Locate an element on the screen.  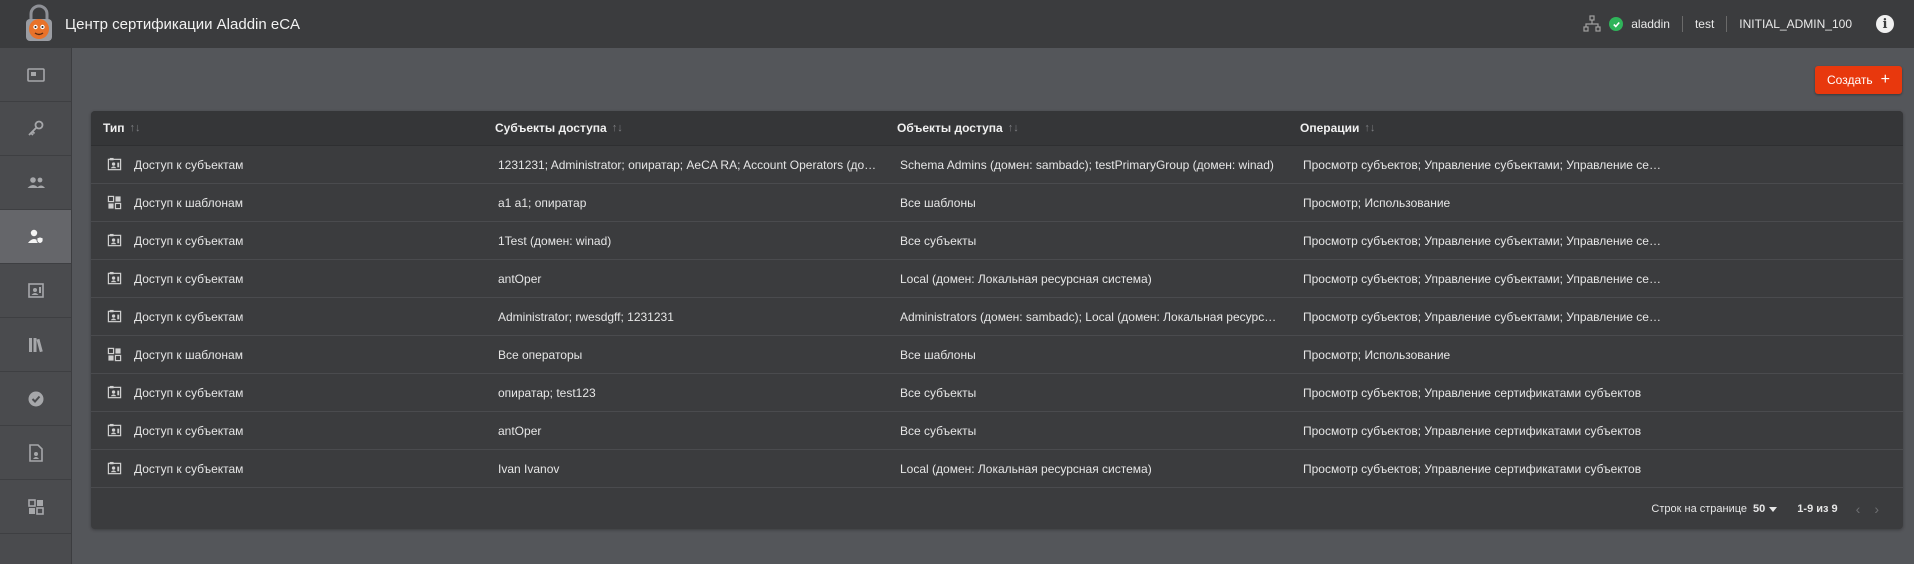
sidebar is located at coordinates (36, 306).